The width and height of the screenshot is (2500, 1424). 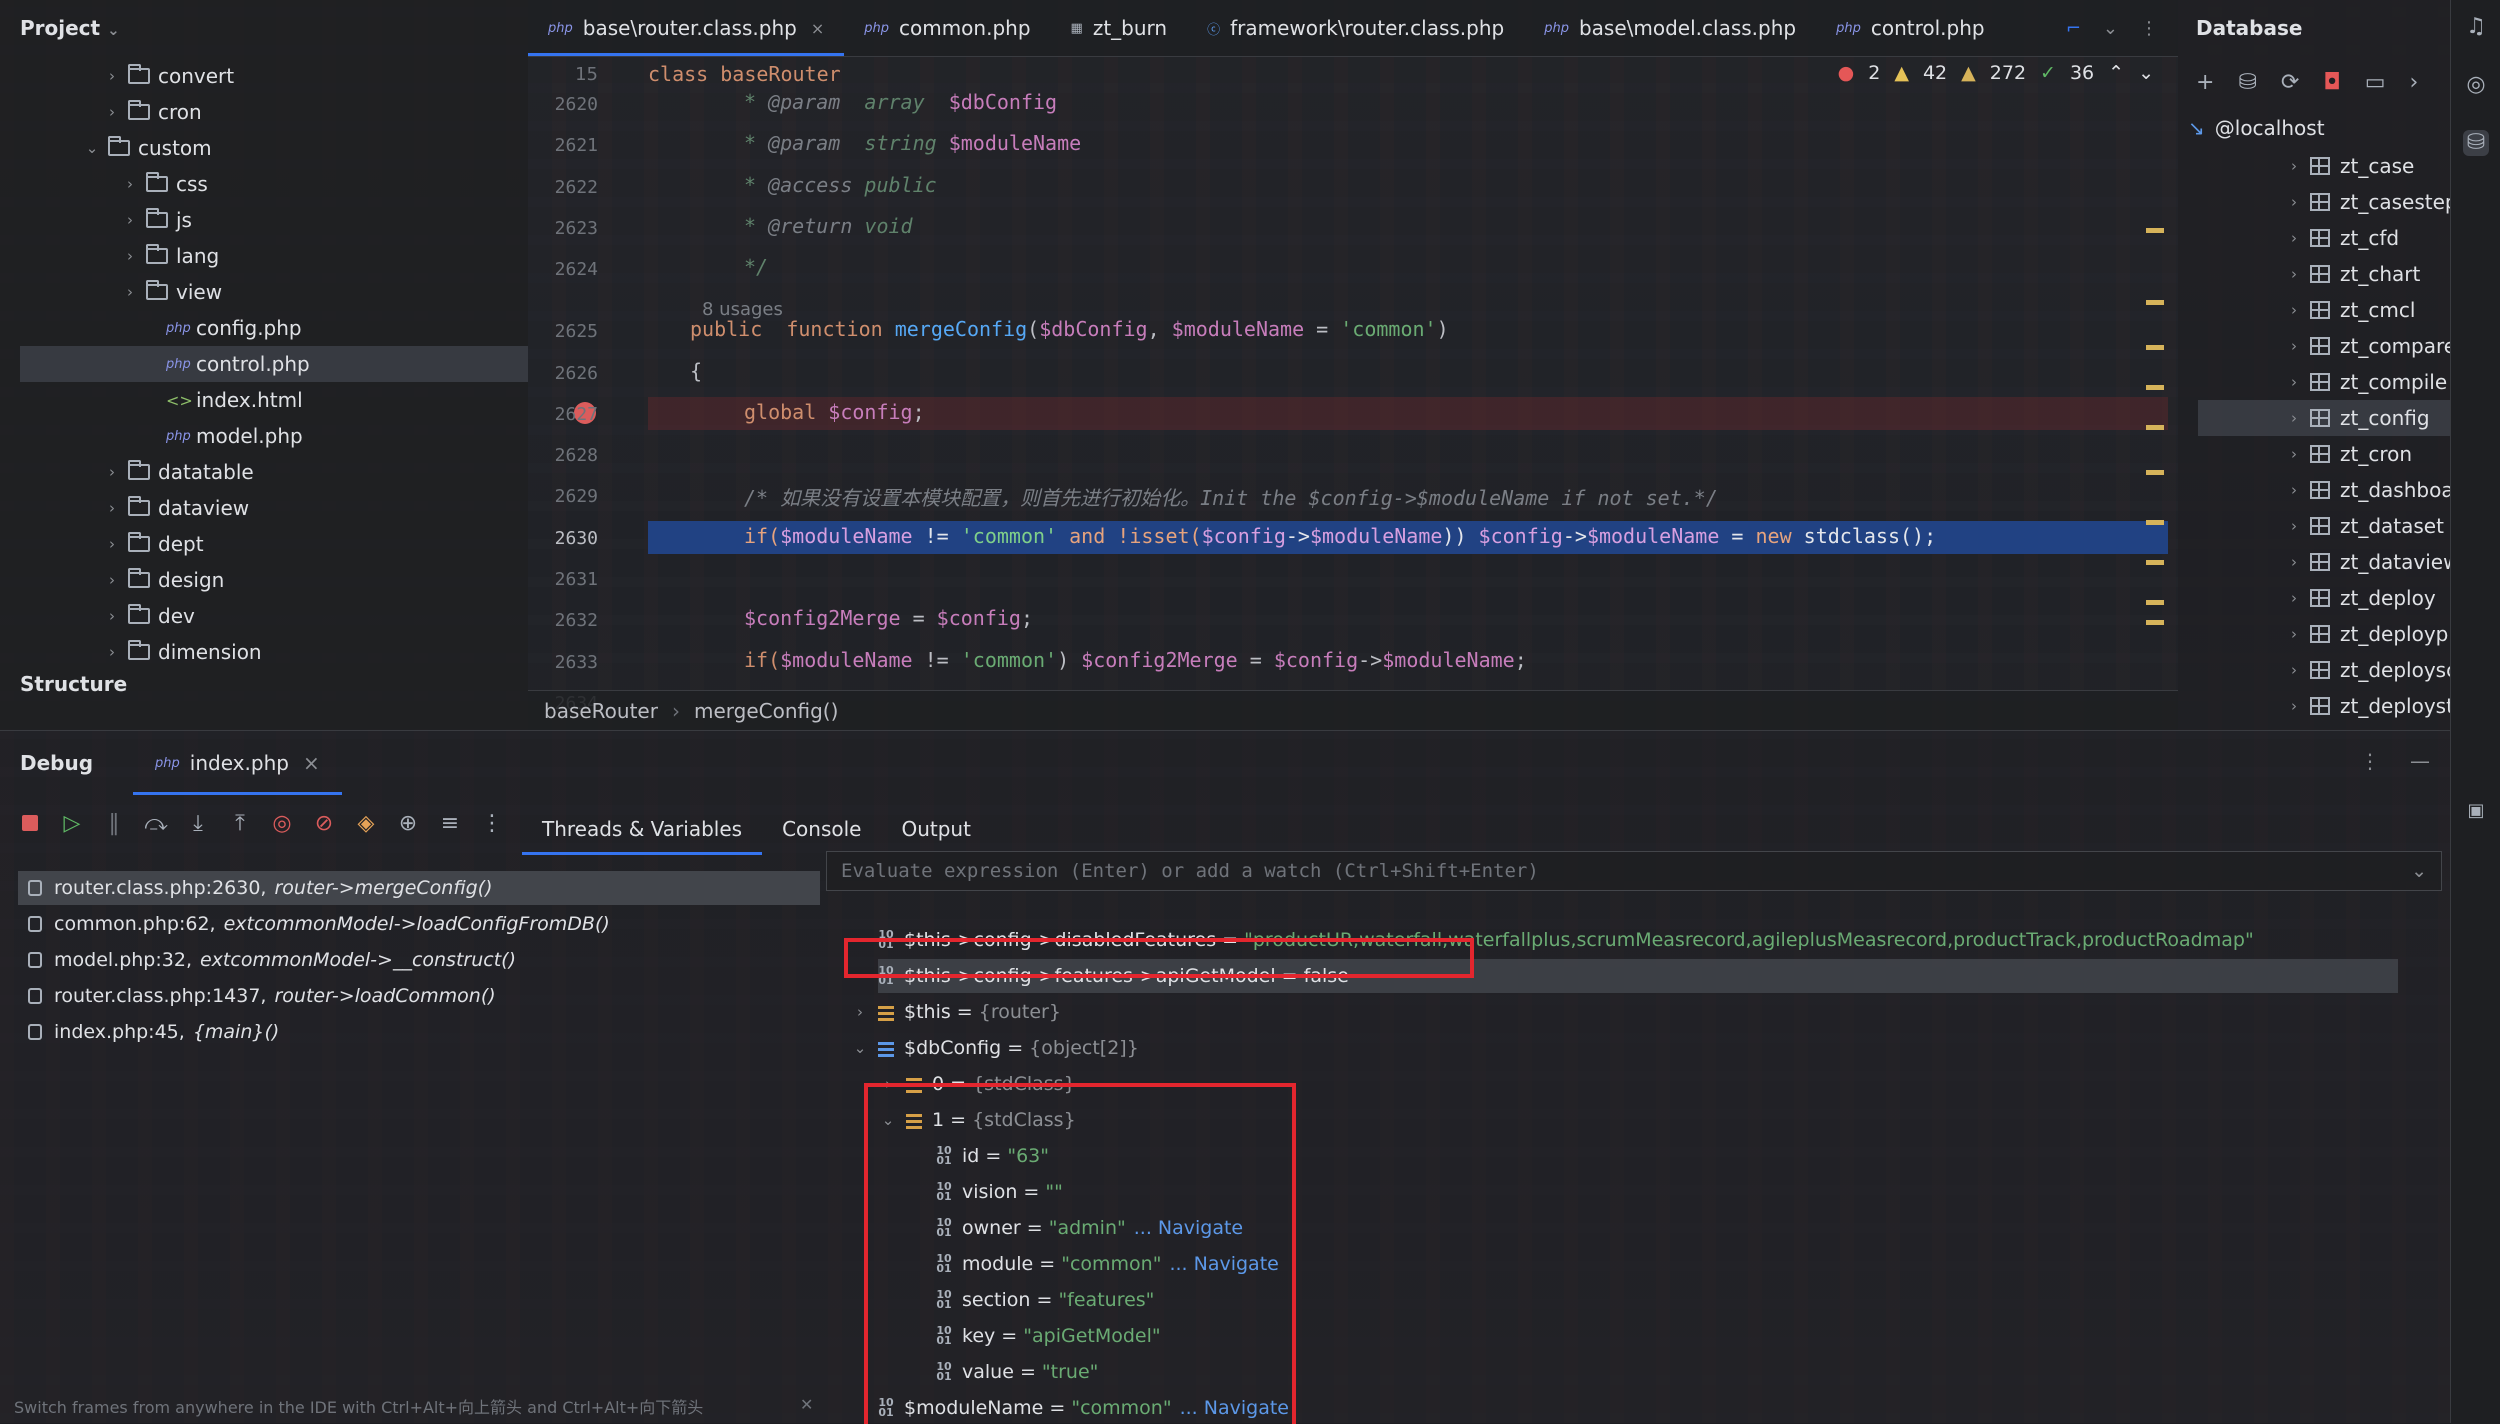 I want to click on console-icon: ▭, so click(x=2375, y=82).